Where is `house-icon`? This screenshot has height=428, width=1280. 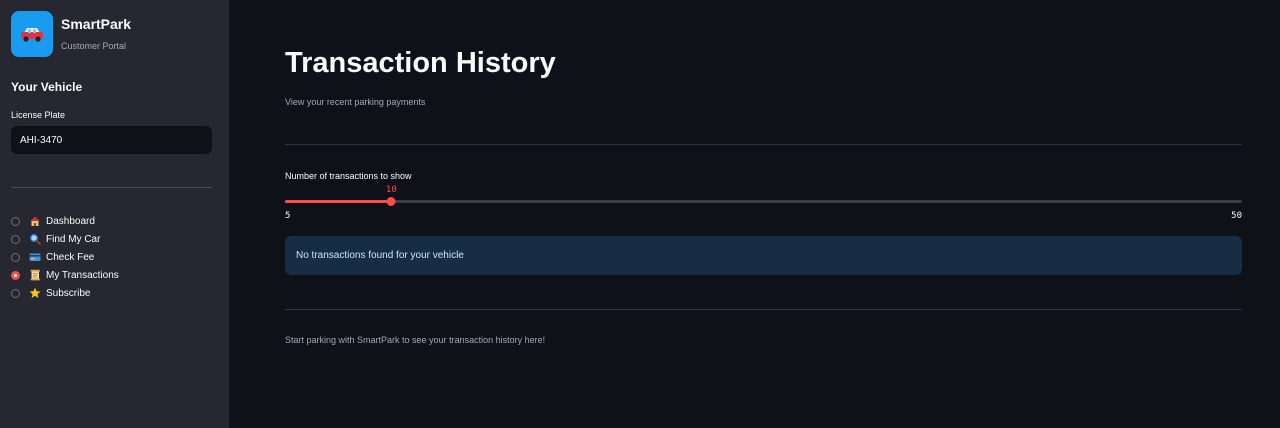 house-icon is located at coordinates (35, 221).